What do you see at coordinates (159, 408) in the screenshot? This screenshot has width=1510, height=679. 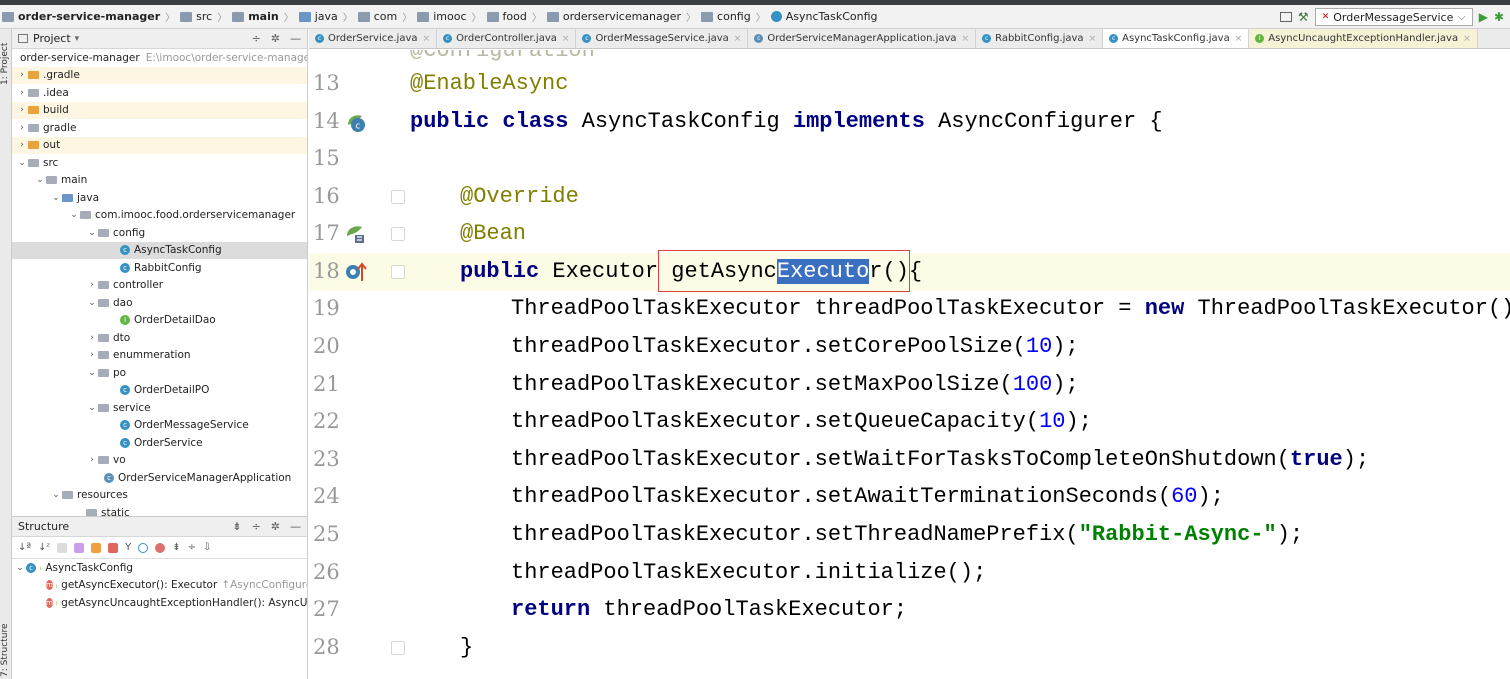 I see `tree-item: ⌄ service` at bounding box center [159, 408].